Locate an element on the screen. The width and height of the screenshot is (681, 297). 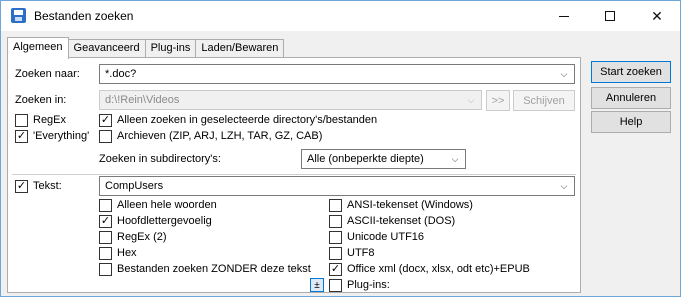
start-search-button: Start zoeken is located at coordinates (631, 72).